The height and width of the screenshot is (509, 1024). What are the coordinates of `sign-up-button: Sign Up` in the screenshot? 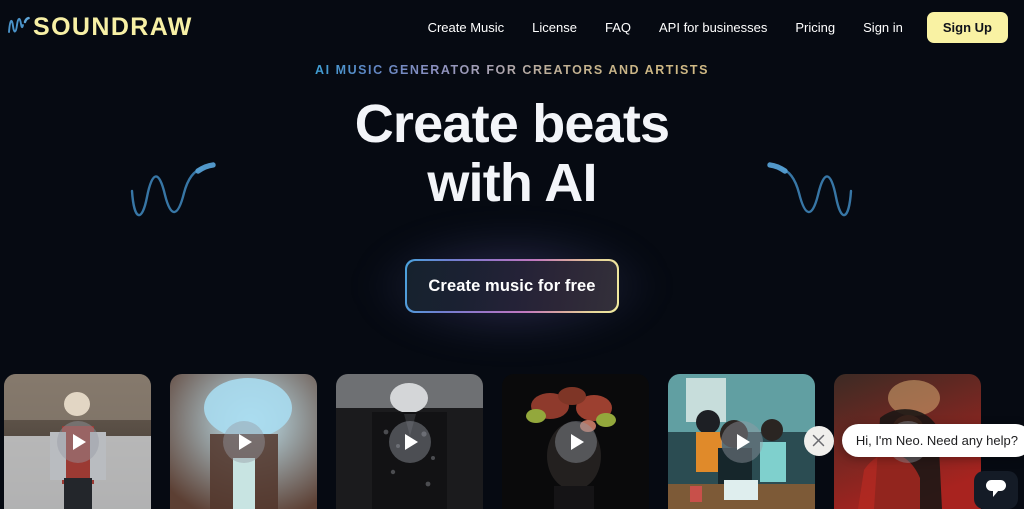 It's located at (967, 27).